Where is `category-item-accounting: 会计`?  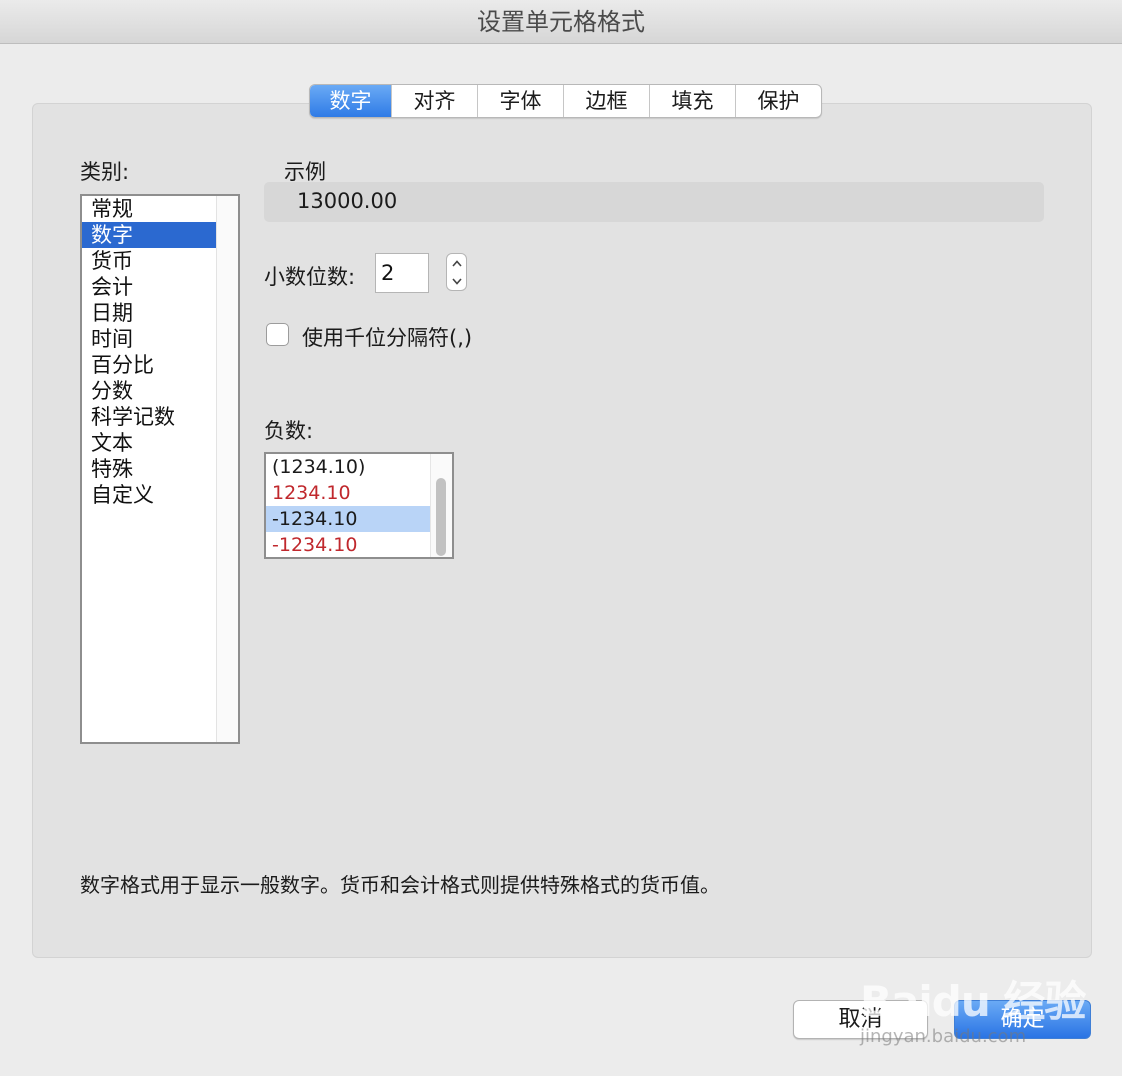 category-item-accounting: 会计 is located at coordinates (149, 287).